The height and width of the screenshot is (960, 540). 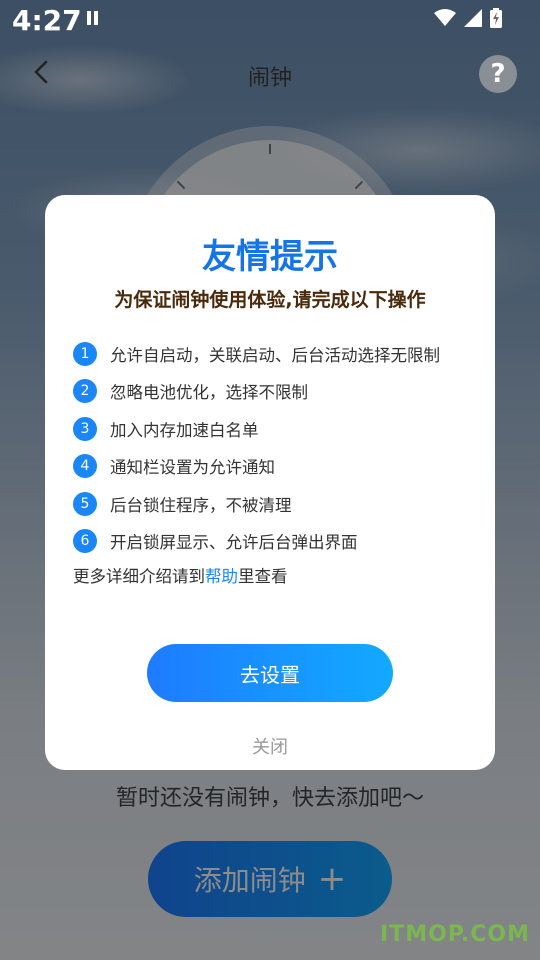 I want to click on list-item: 5 后台锁住程序，不被清理, so click(x=278, y=504).